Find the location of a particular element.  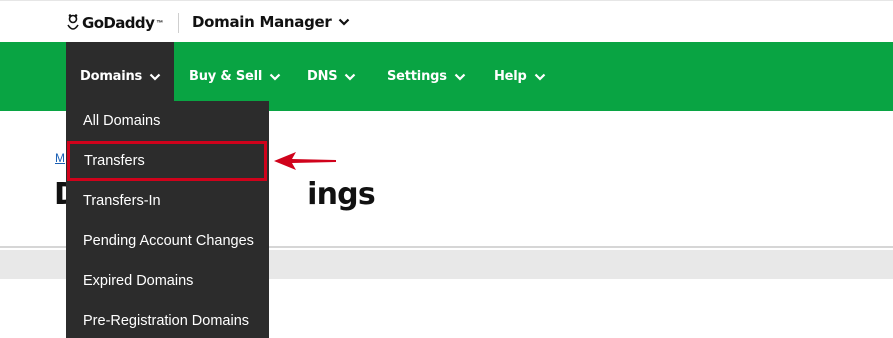

godaddy-logo: GoDaddy ™ is located at coordinates (114, 23).